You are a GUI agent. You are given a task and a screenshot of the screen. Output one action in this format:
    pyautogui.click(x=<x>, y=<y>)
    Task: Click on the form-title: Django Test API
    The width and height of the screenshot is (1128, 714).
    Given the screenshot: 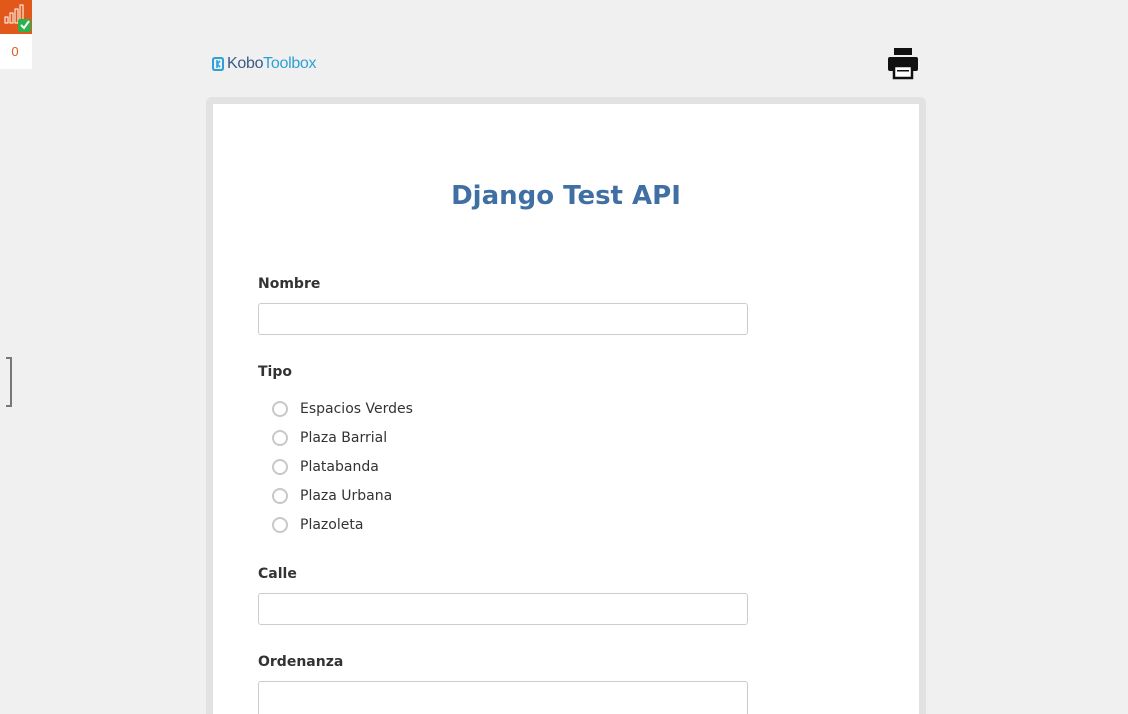 What is the action you would take?
    pyautogui.click(x=566, y=196)
    